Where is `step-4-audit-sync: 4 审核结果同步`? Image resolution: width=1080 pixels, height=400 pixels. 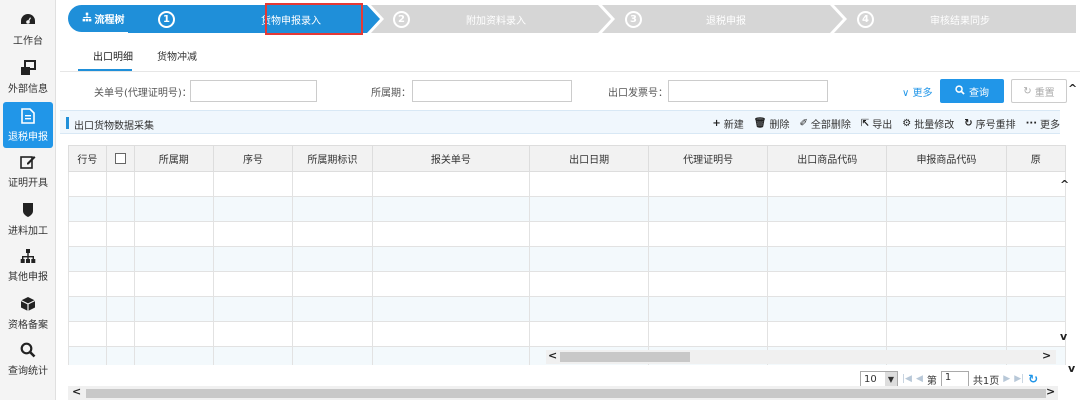
step-4-audit-sync: 4 审核结果同步 is located at coordinates (967, 19).